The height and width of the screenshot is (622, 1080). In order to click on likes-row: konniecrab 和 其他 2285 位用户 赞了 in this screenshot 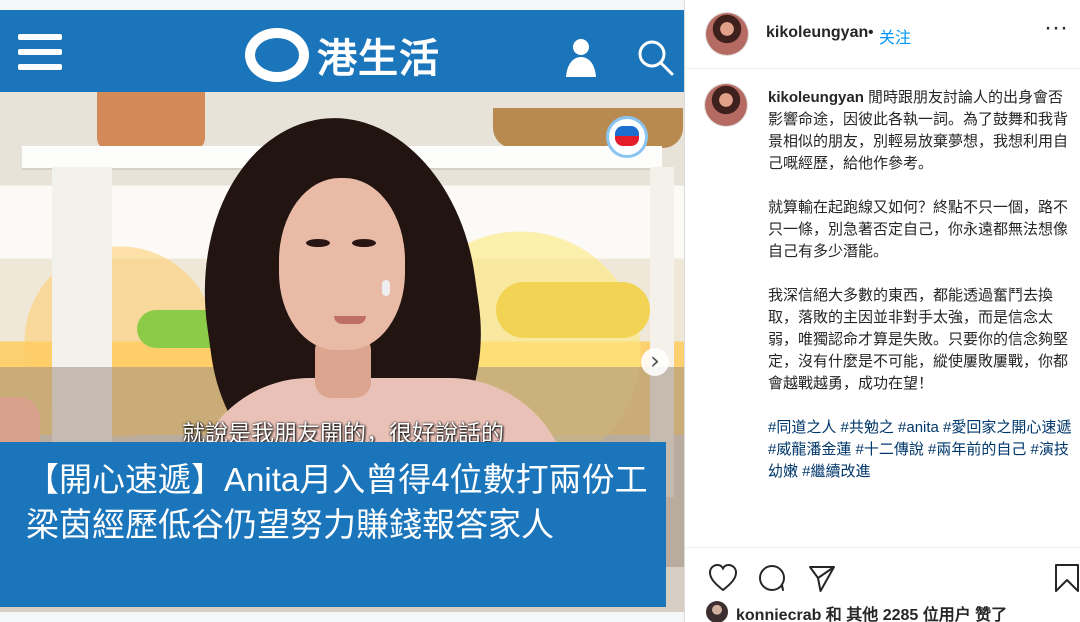, I will do `click(882, 609)`.